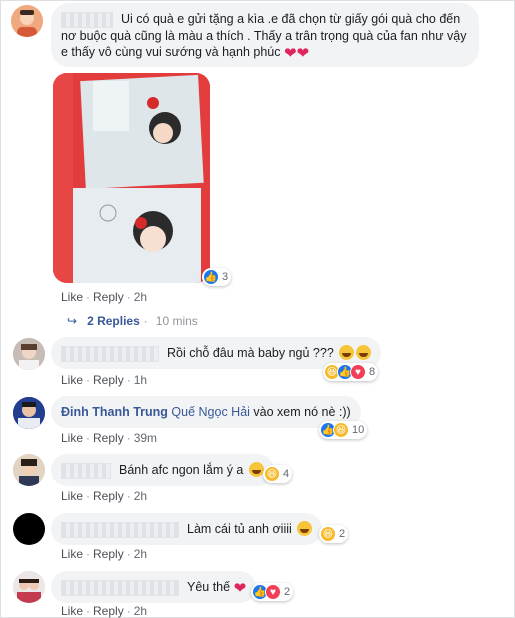 Image resolution: width=515 pixels, height=618 pixels. Describe the element at coordinates (114, 412) in the screenshot. I see `comment-author: Đinh Thanh Trung` at that location.